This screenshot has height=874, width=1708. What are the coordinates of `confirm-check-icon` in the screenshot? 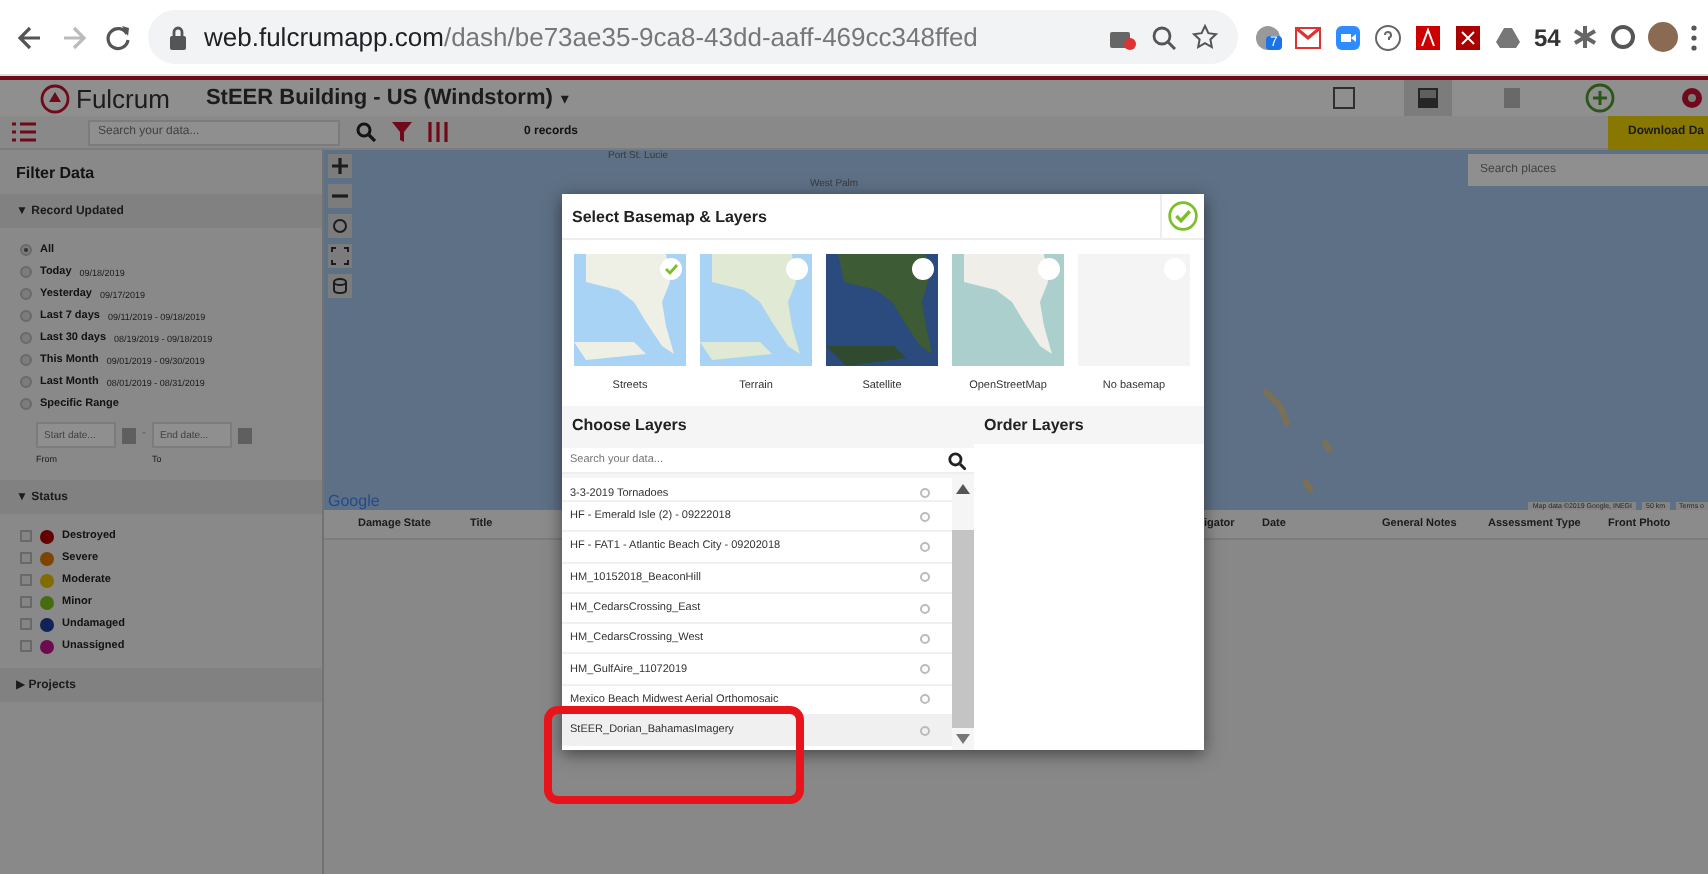 It's located at (1182, 216).